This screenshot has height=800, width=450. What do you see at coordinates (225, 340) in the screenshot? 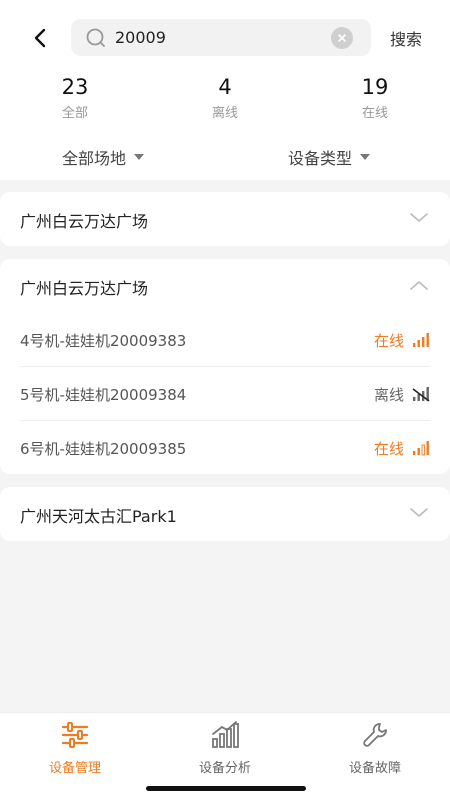
I see `device-row: 4号机-娃娃机20009383 在线` at bounding box center [225, 340].